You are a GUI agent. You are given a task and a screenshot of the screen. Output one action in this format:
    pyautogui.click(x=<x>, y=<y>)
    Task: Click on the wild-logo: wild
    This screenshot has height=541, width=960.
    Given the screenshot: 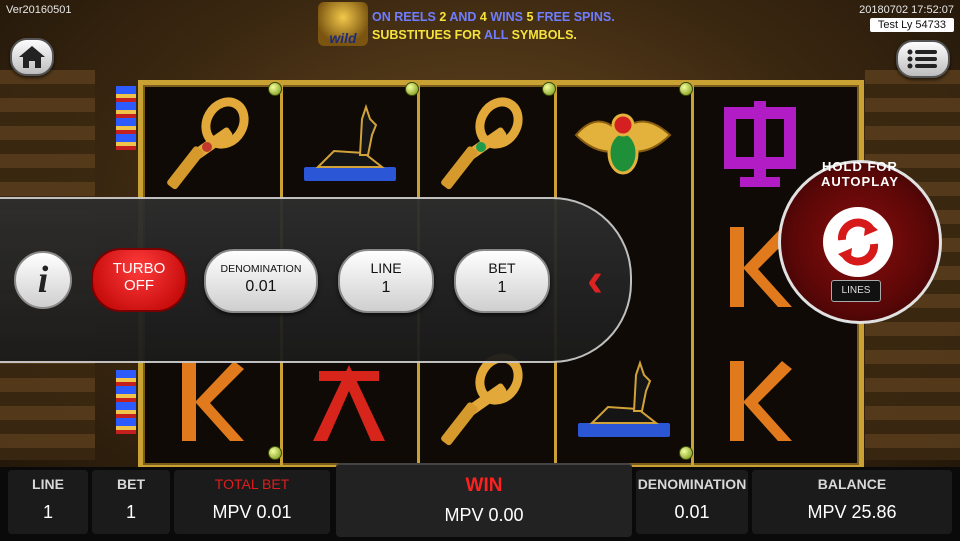 What is the action you would take?
    pyautogui.click(x=343, y=24)
    